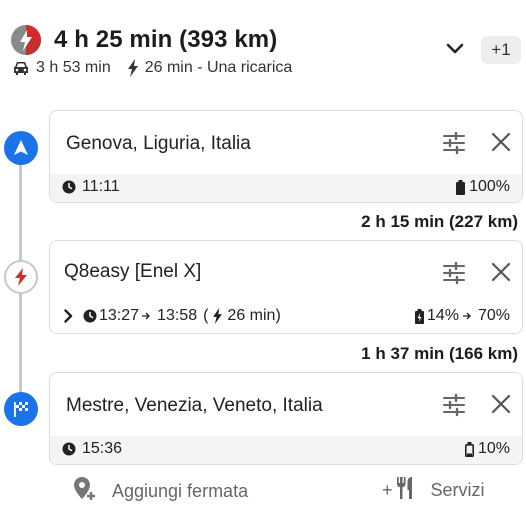 Image resolution: width=526 pixels, height=513 pixels. Describe the element at coordinates (180, 491) in the screenshot. I see `add-stop-label: Aggiungi fermata` at that location.